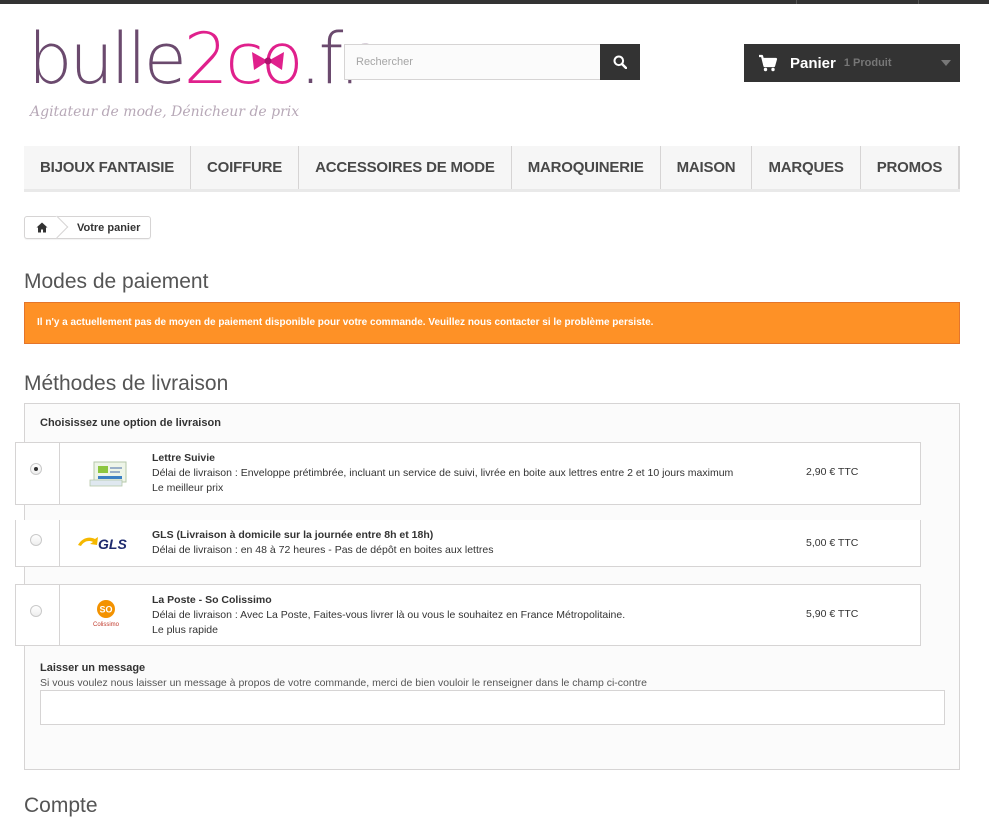 The height and width of the screenshot is (823, 989). Describe the element at coordinates (405, 167) in the screenshot. I see `menu-item-accessoires-de-mode: Accessoires de mode` at that location.